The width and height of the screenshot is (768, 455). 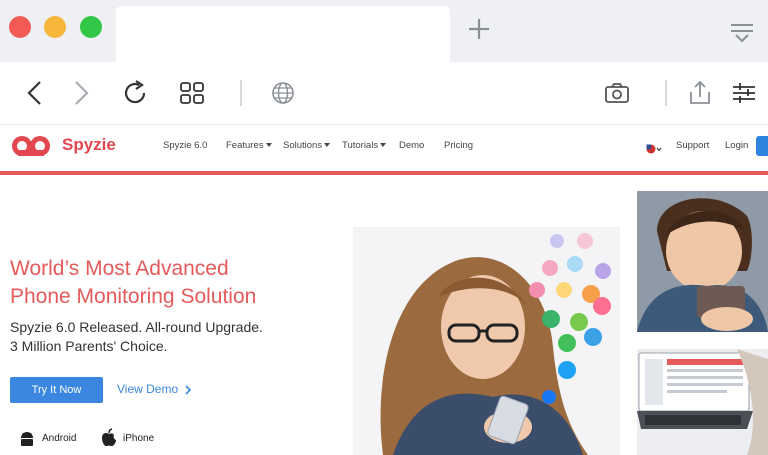 I want to click on reload-button, so click(x=135, y=93).